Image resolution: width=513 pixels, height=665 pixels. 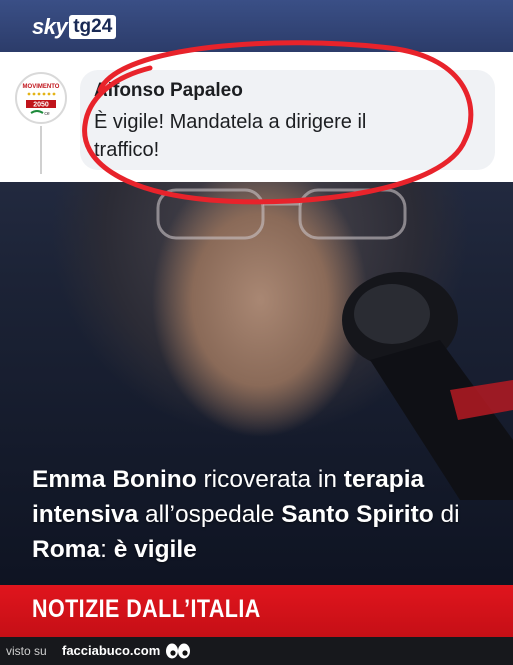 What do you see at coordinates (41, 87) in the screenshot?
I see `avatar-logo-line1: MOVIMENTO` at bounding box center [41, 87].